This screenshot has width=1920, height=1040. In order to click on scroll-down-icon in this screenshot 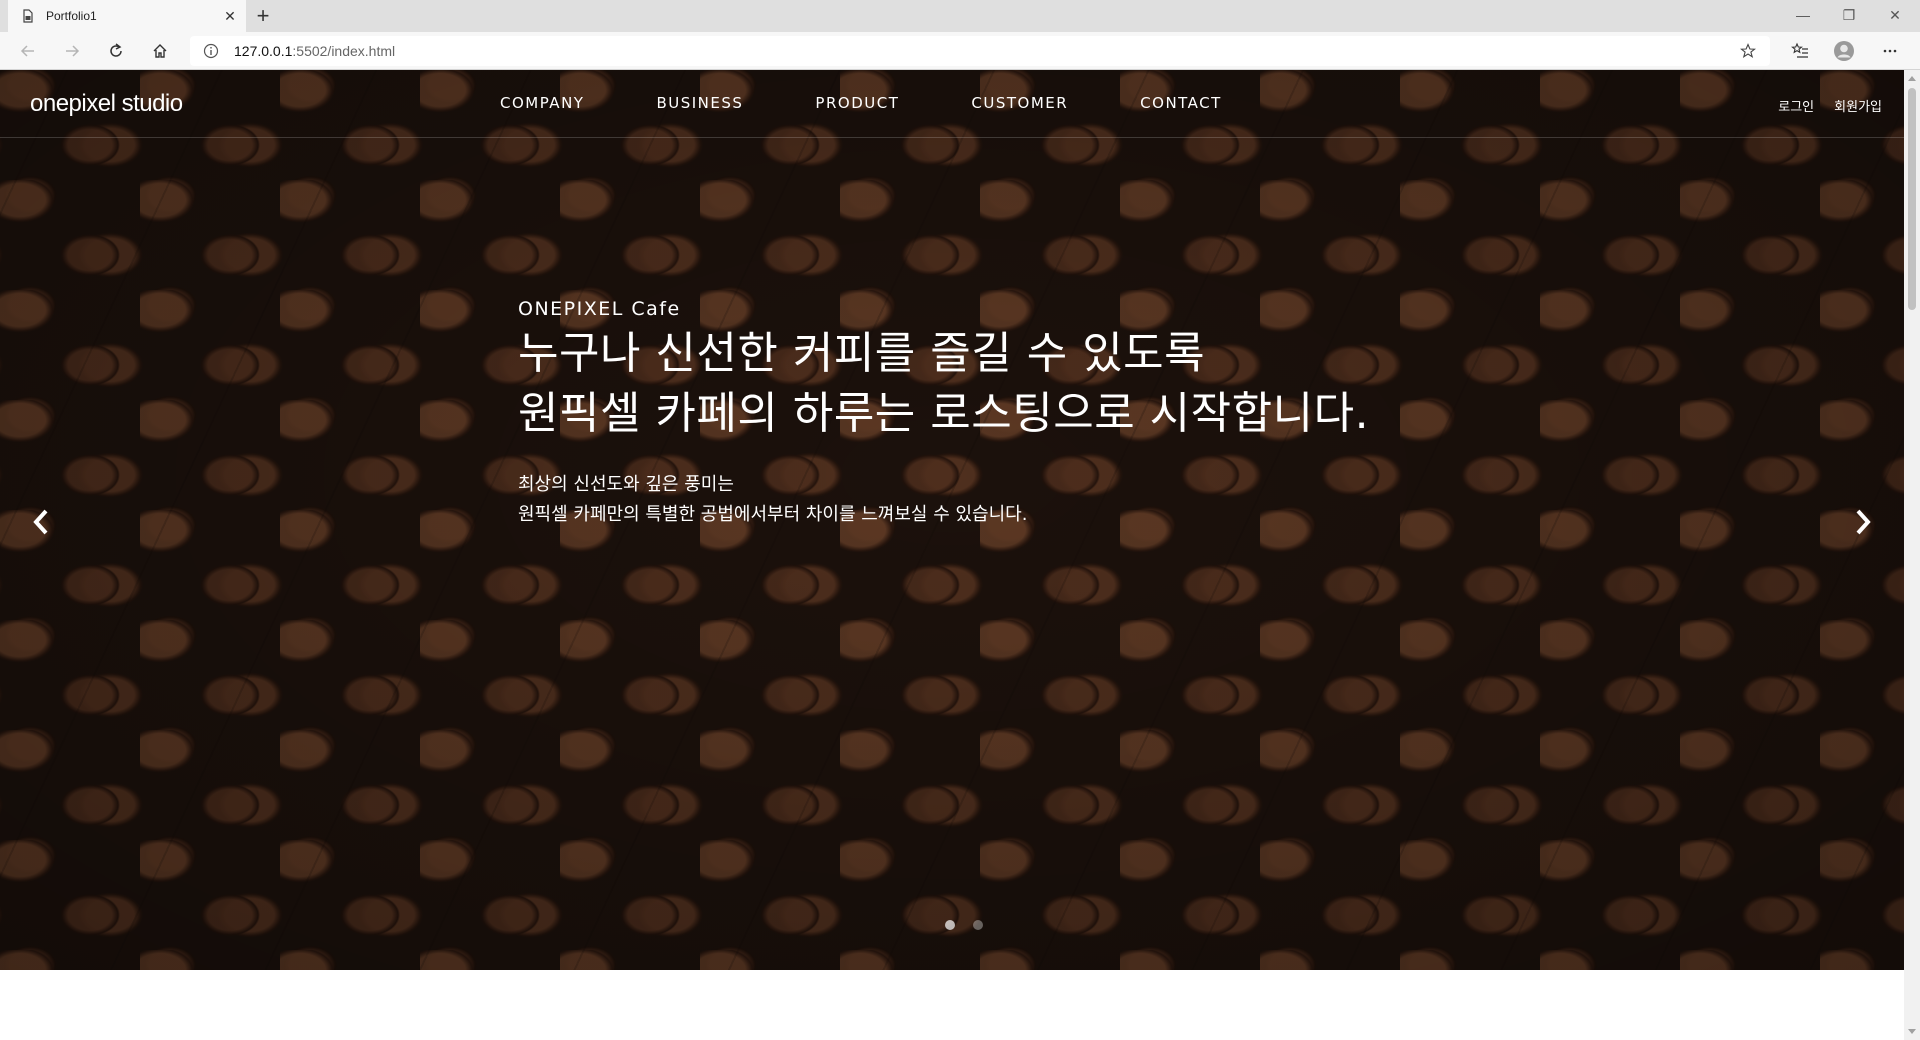, I will do `click(1912, 1032)`.